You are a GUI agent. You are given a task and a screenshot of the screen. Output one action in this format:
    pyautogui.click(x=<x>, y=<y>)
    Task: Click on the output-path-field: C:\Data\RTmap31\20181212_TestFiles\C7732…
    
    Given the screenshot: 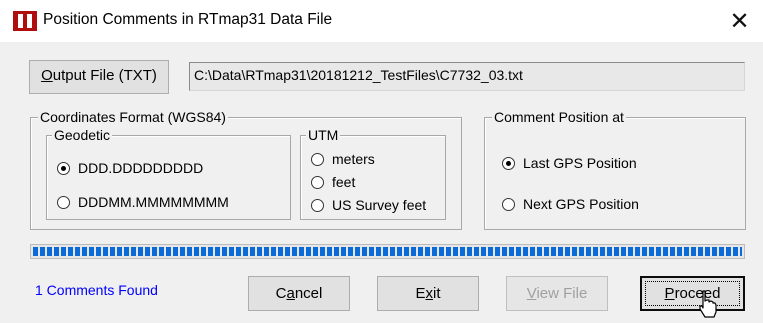 What is the action you would take?
    pyautogui.click(x=467, y=76)
    